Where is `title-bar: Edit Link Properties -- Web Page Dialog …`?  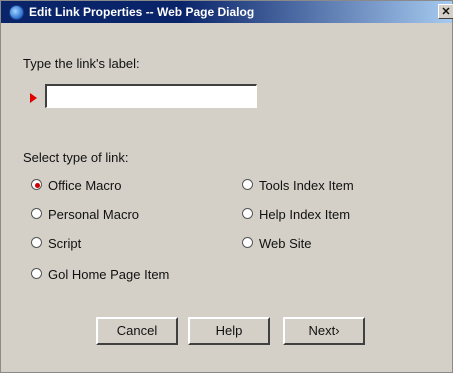
title-bar: Edit Link Properties -- Web Page Dialog … is located at coordinates (227, 12).